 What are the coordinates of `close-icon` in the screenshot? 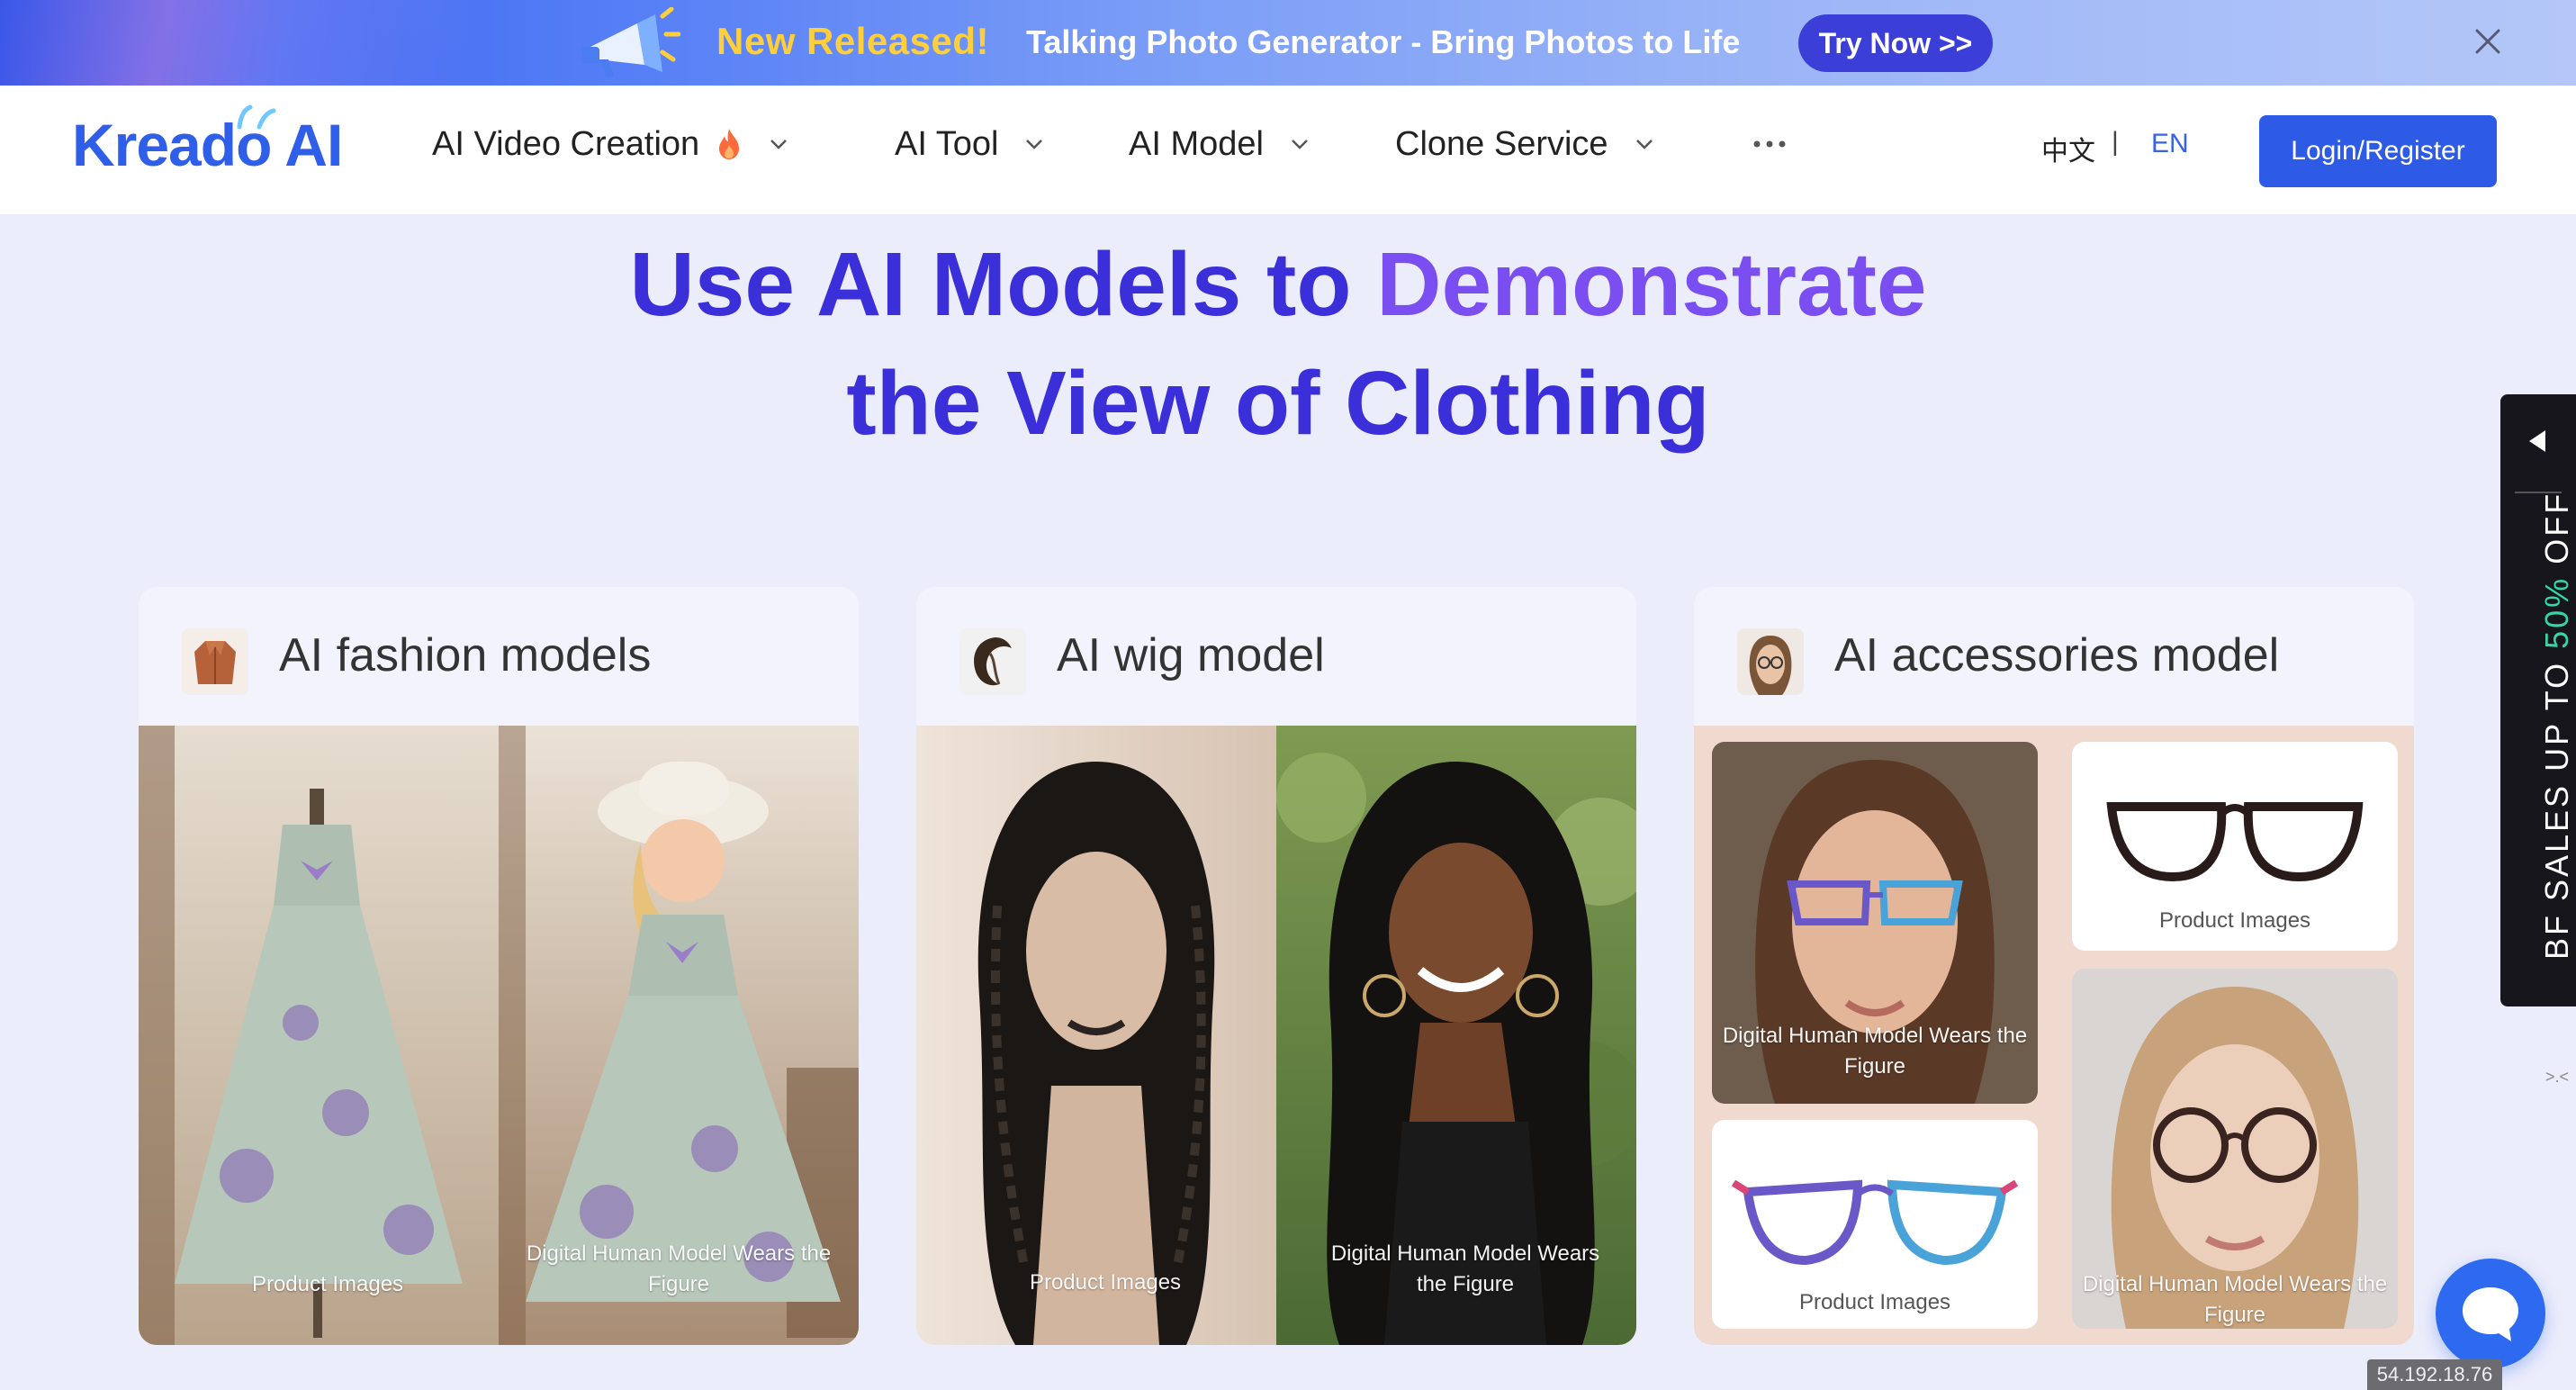 It's located at (2488, 41).